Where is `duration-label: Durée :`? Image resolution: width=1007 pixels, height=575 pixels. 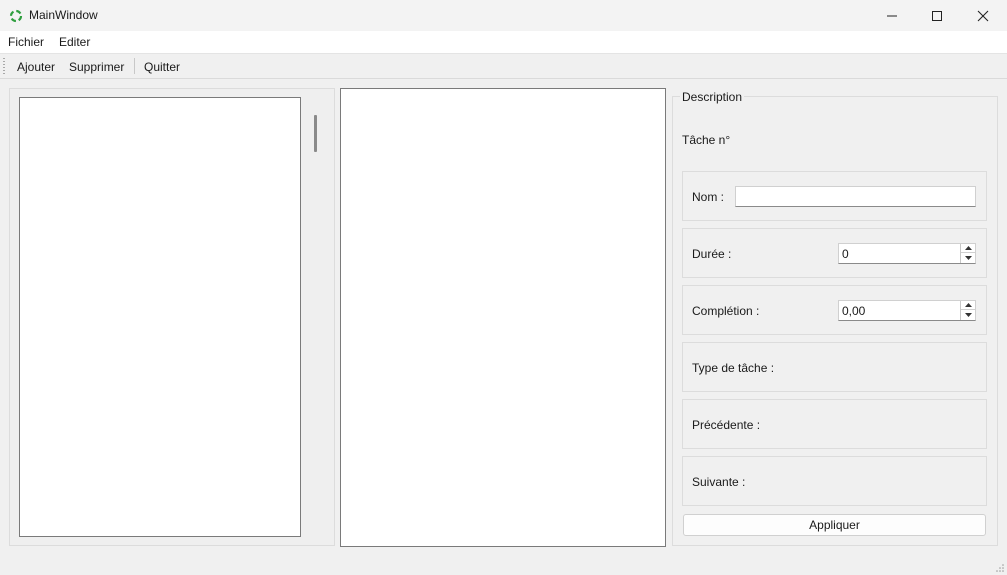 duration-label: Durée : is located at coordinates (712, 254).